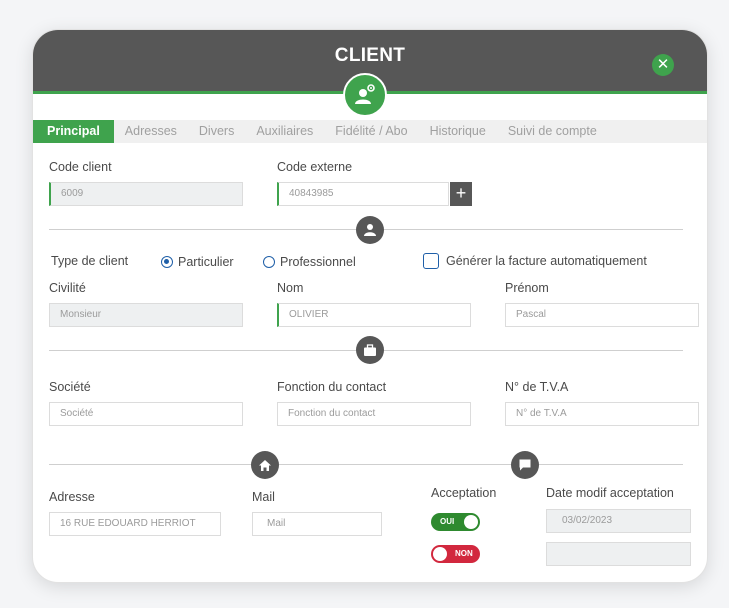 This screenshot has height=608, width=729. What do you see at coordinates (370, 55) in the screenshot?
I see `modal-title: CLIENT` at bounding box center [370, 55].